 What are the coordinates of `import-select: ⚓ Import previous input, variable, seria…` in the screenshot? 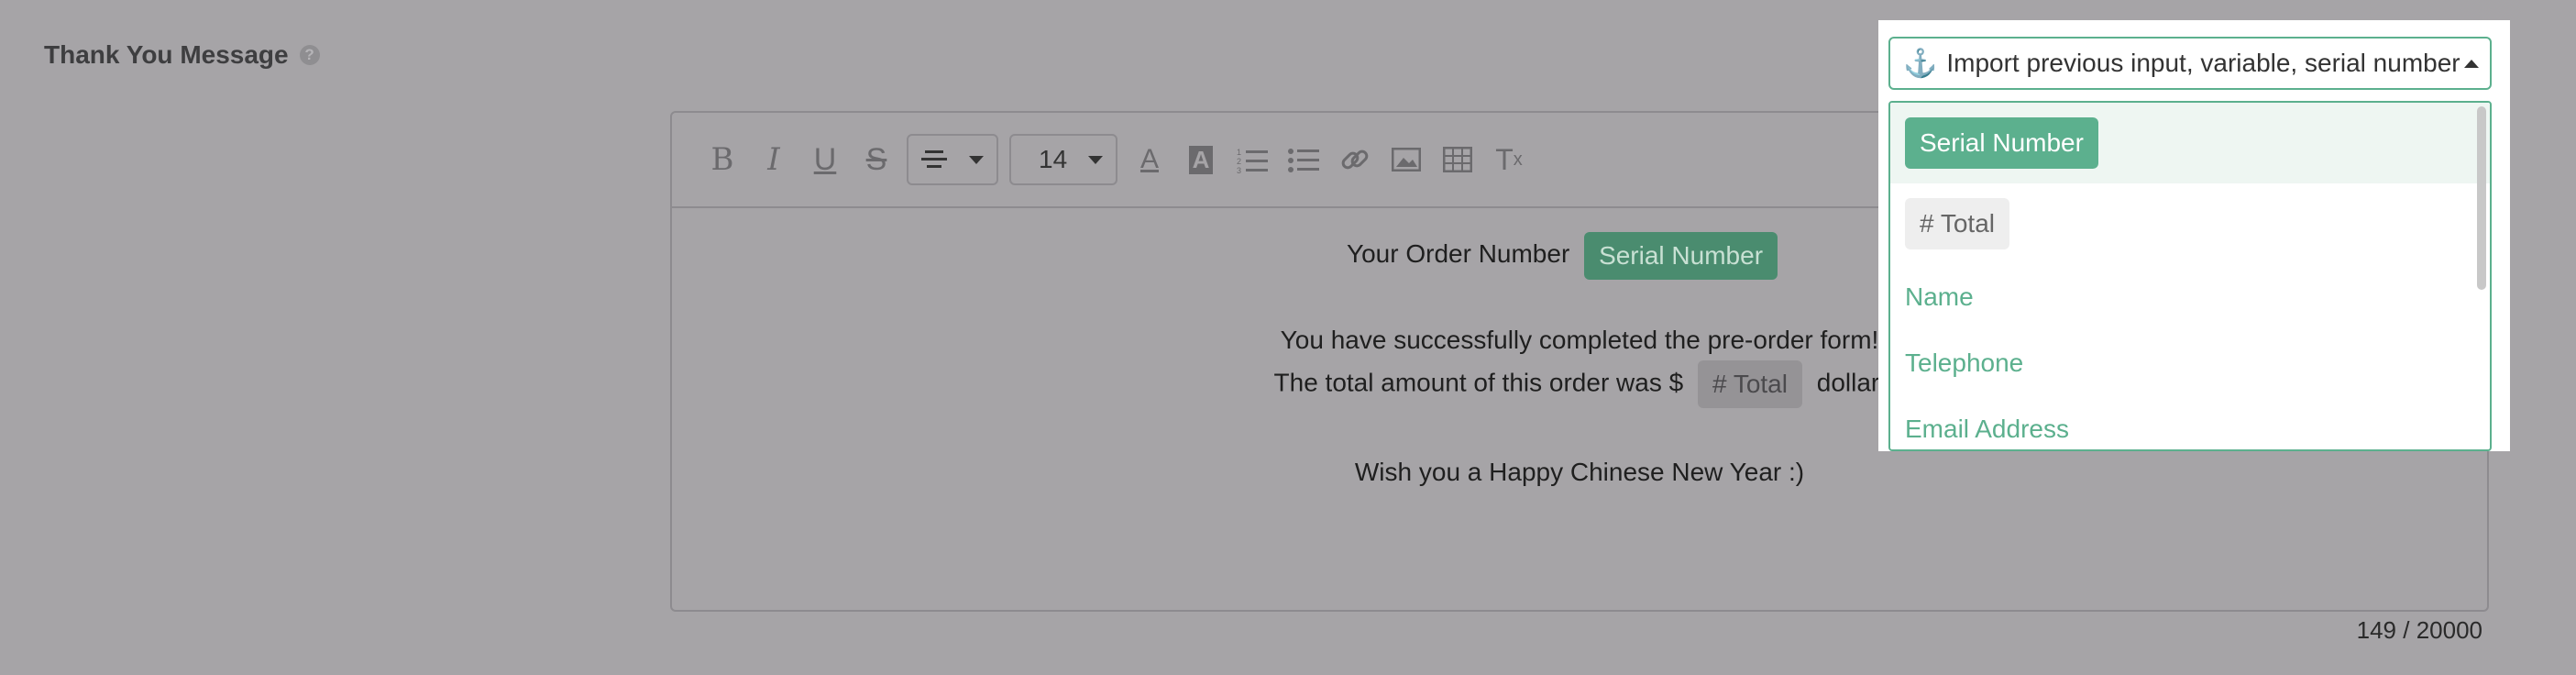 It's located at (2190, 63).